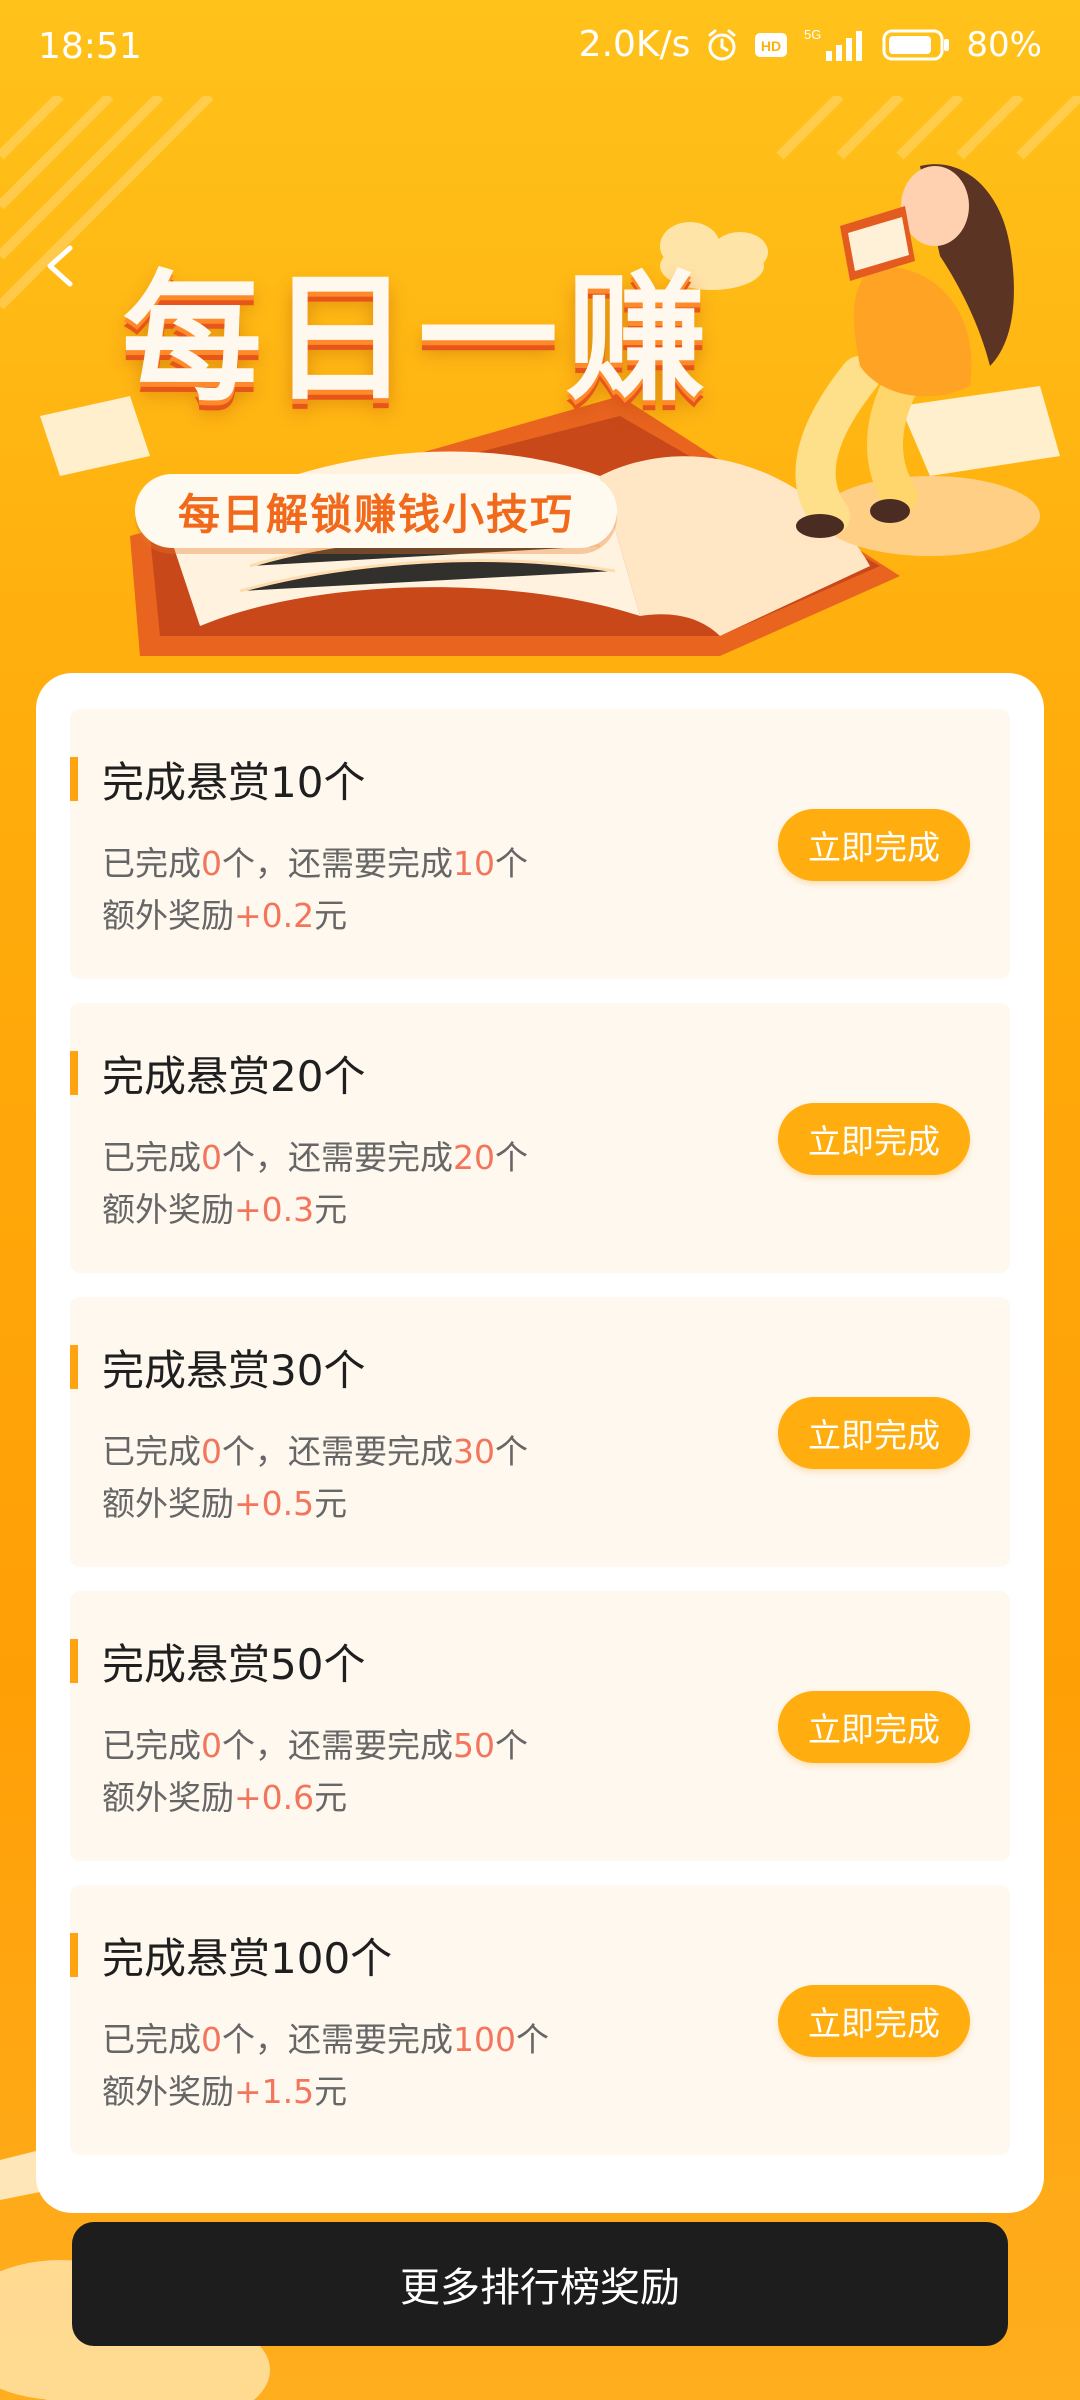 This screenshot has height=2400, width=1080. Describe the element at coordinates (325, 2039) in the screenshot. I see `task-progress: 已完成0个，还需要完成100个` at that location.